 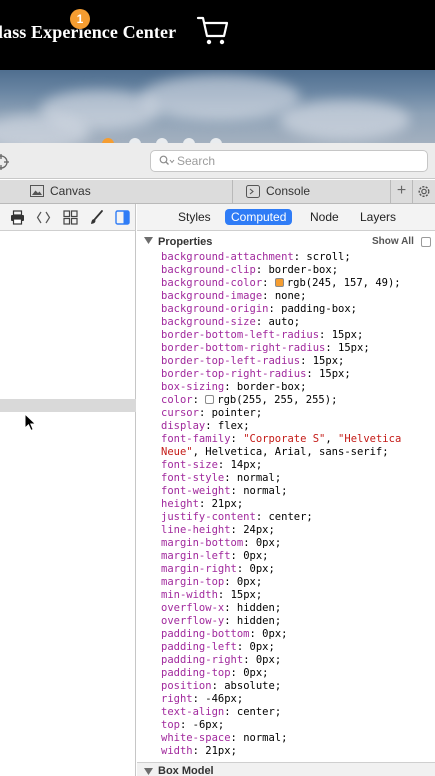 I want to click on computed-property-row: text-align: center;, so click(x=296, y=712).